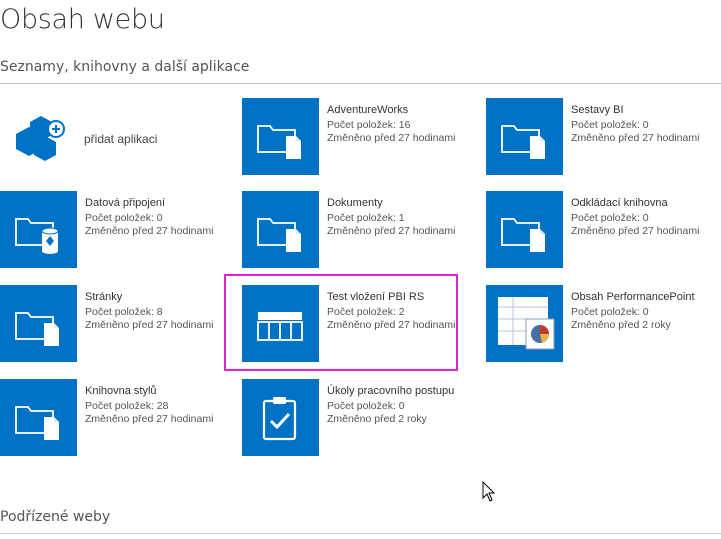  I want to click on apps-section-heading: Seznamy, knihovny a další aplikace, so click(125, 67).